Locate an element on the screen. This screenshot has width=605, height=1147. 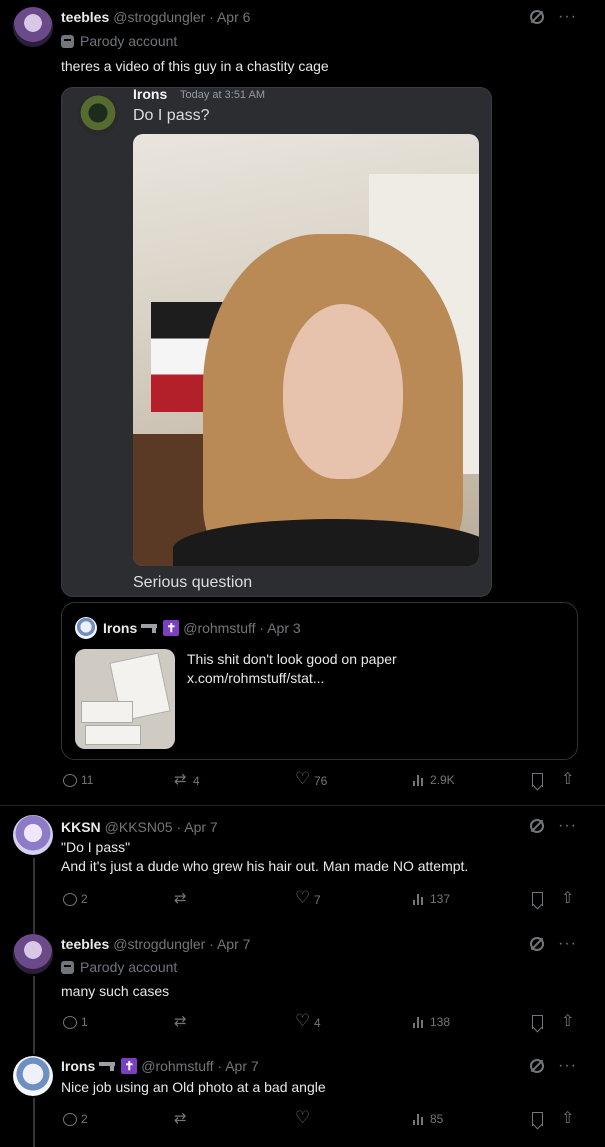
views-button: 2.9K is located at coordinates (434, 780).